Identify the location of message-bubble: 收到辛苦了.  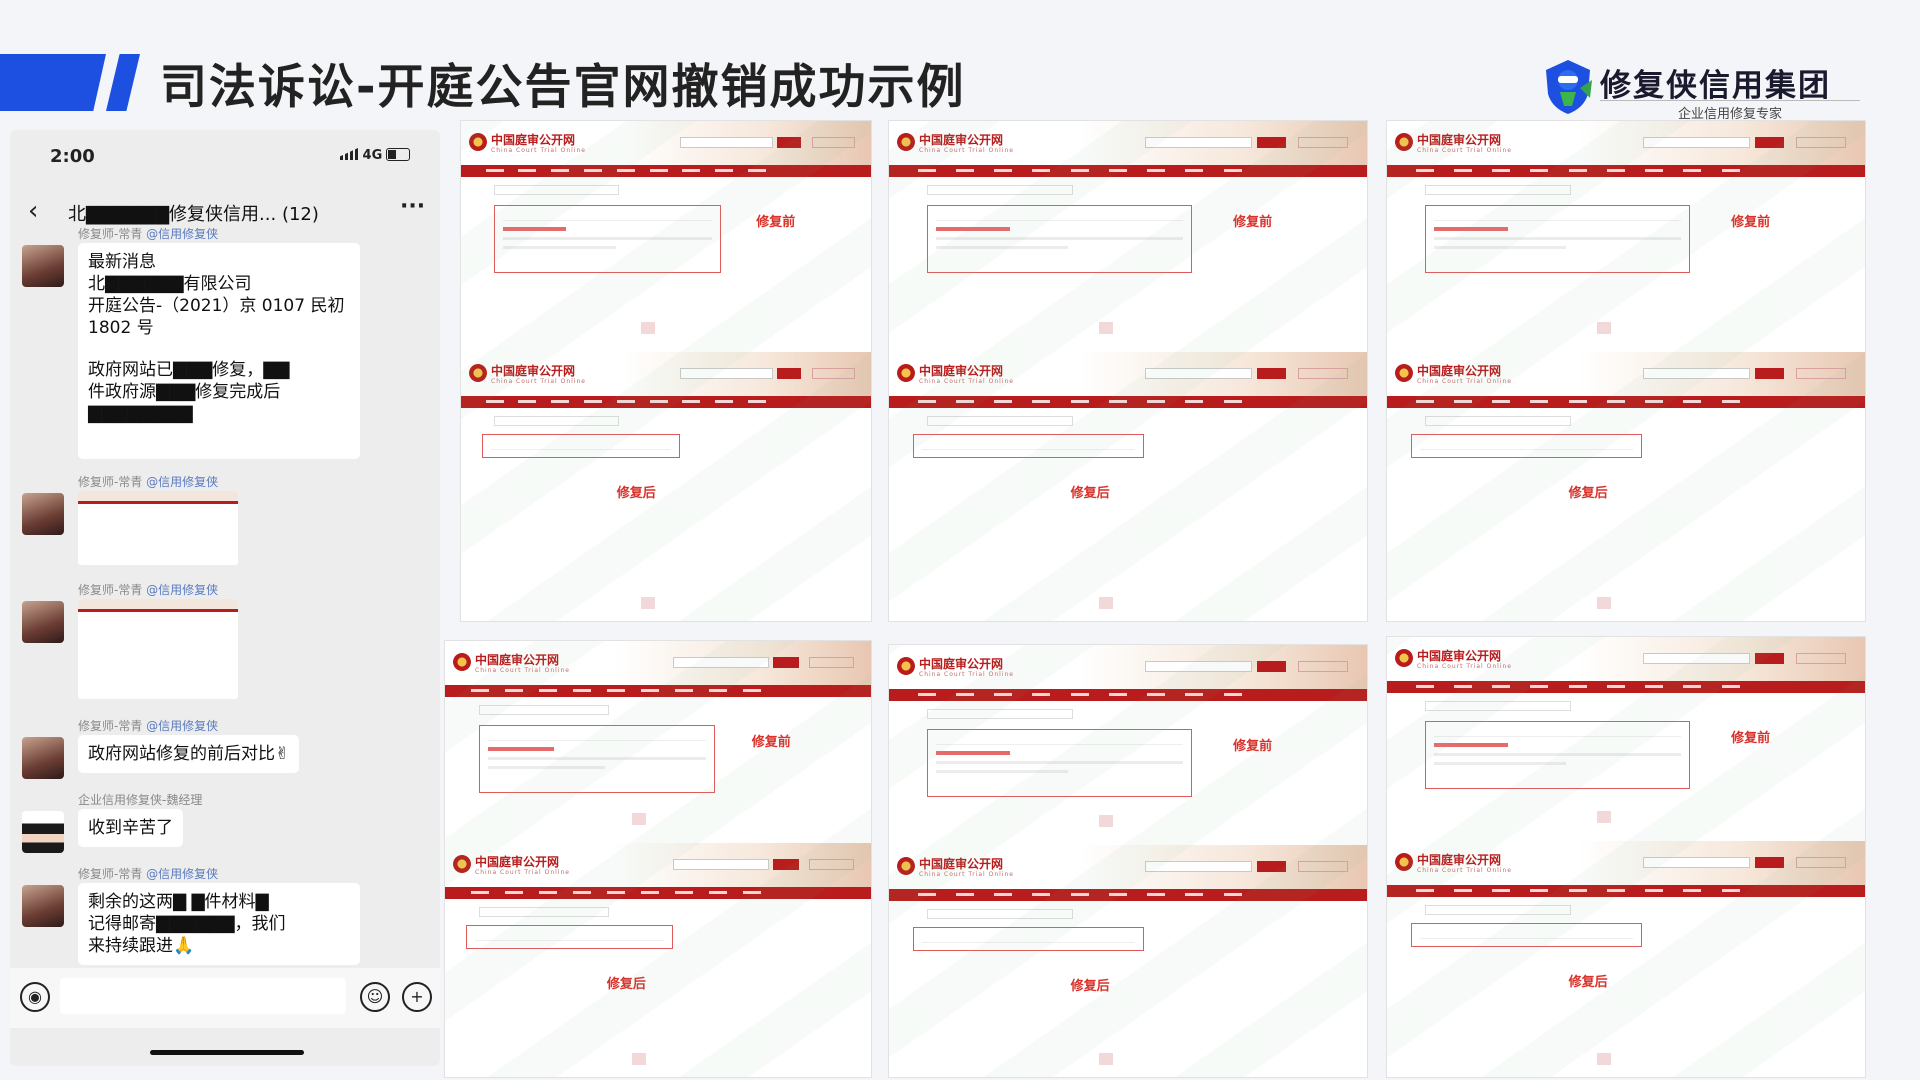
(130, 828).